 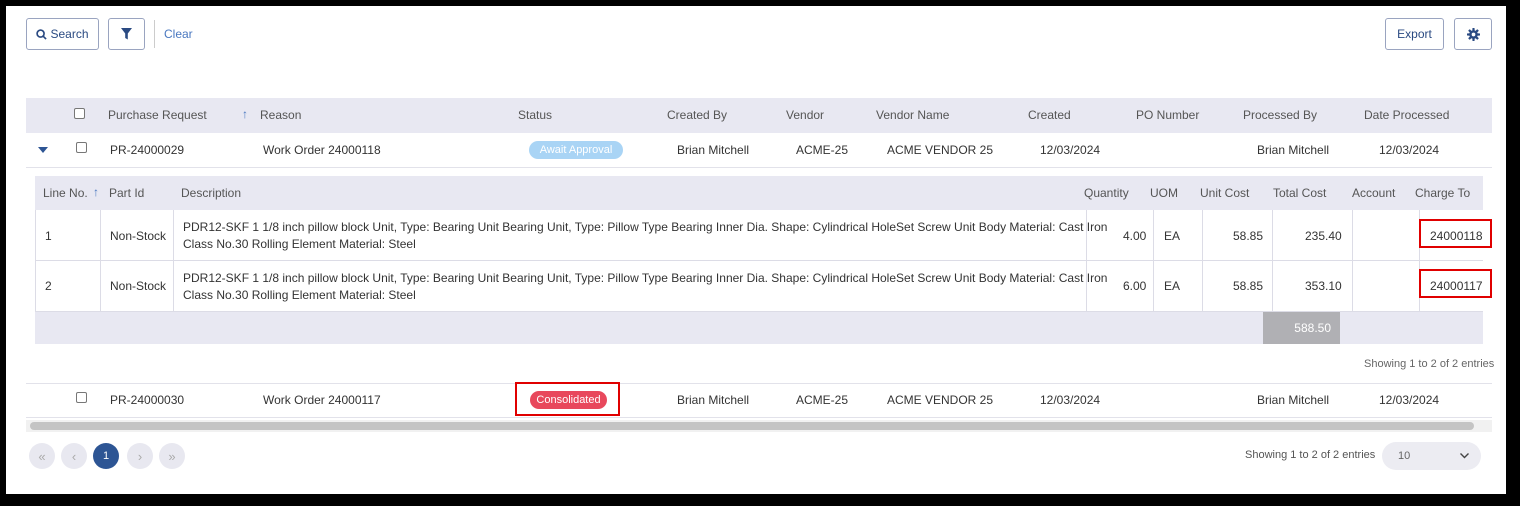 I want to click on current-page-button: 1, so click(x=106, y=456).